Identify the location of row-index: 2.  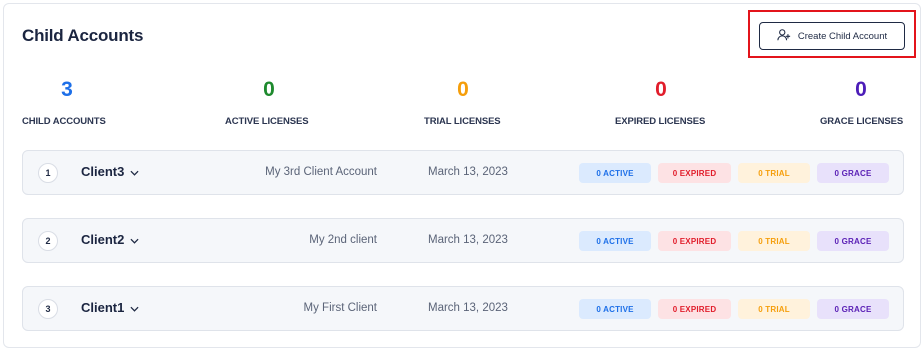
(48, 241).